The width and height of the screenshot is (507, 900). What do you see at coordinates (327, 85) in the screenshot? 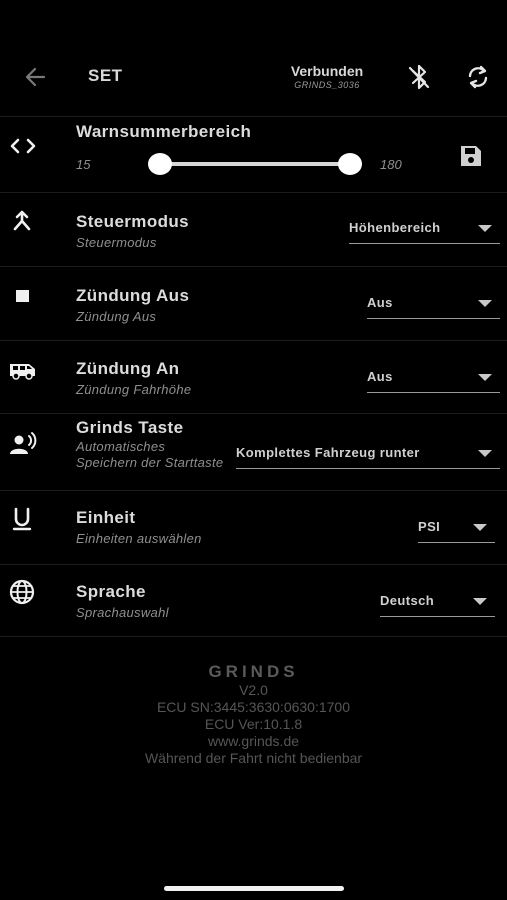
I see `device-name: GRINDS_3036` at bounding box center [327, 85].